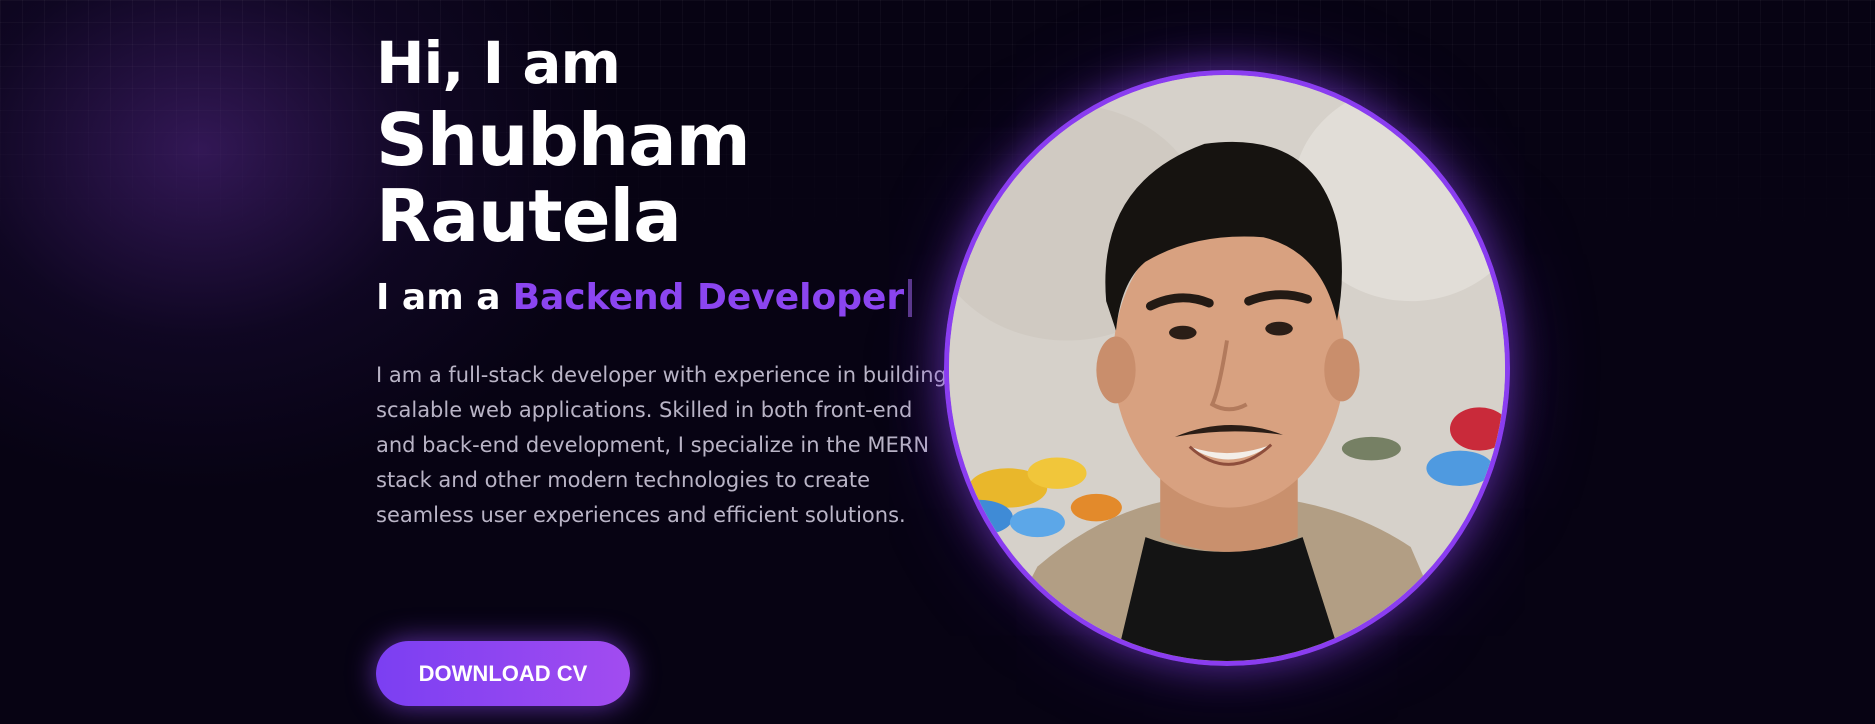 The image size is (1875, 724). I want to click on hero-name: Shubham Rautela, so click(563, 178).